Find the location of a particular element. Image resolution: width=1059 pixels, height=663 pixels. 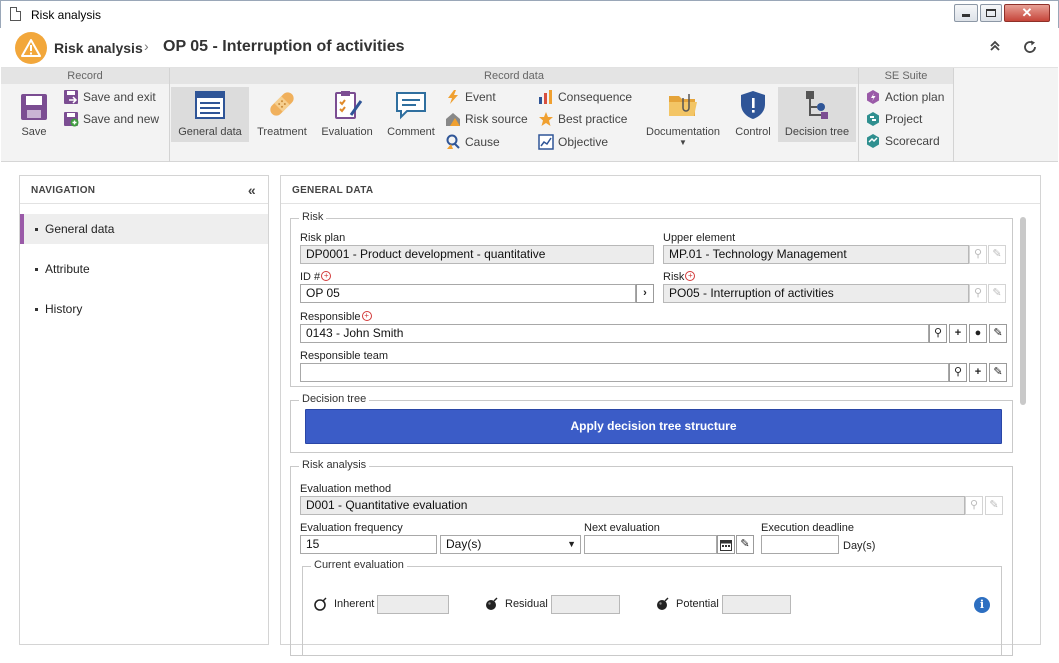

action-plan-button: Action plan is located at coordinates (904, 97).